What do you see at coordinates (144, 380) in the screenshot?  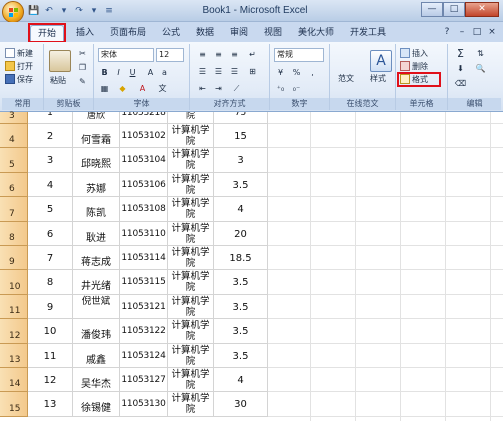 I see `cell-student-id: 11053127` at bounding box center [144, 380].